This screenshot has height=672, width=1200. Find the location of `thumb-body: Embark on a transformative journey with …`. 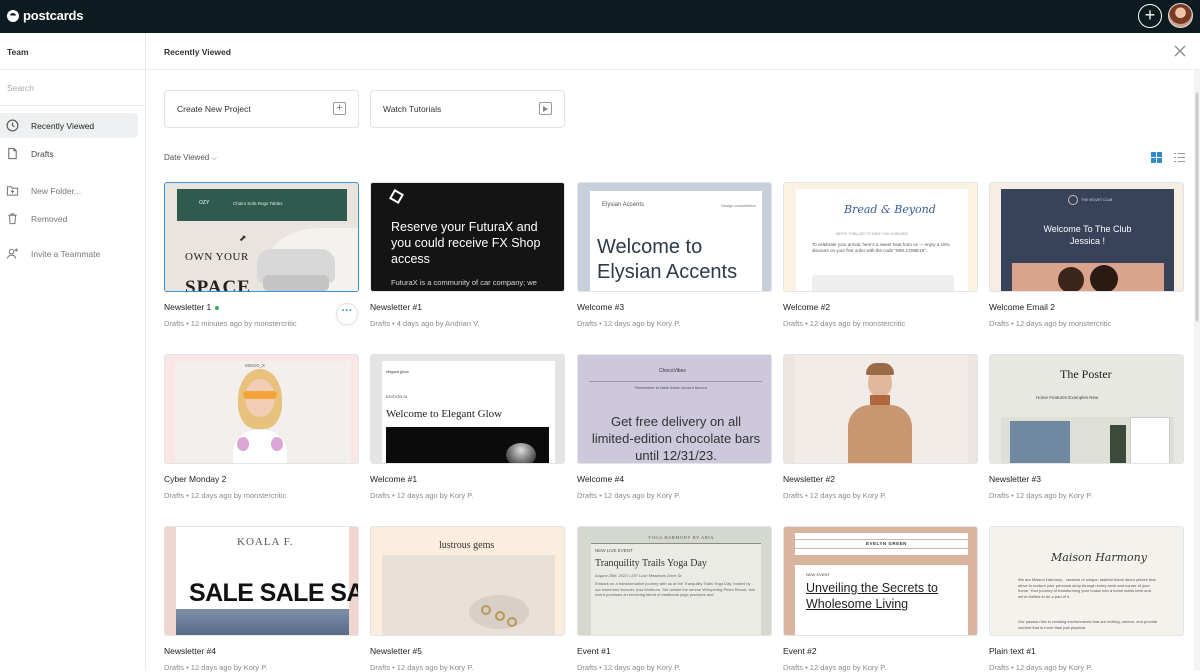

thumb-body: Embark on a transformative journey with … is located at coordinates (675, 589).